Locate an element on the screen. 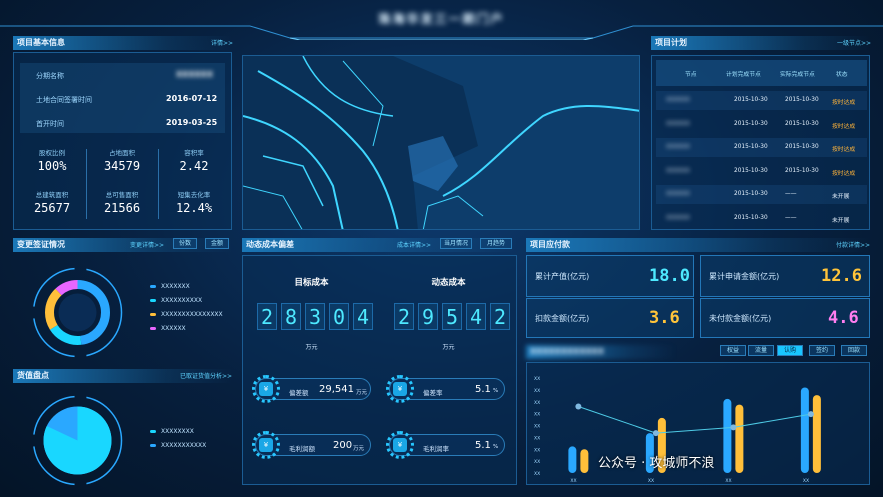 This screenshot has width=883, height=497. legend-label: XXXXXXXX is located at coordinates (177, 431).